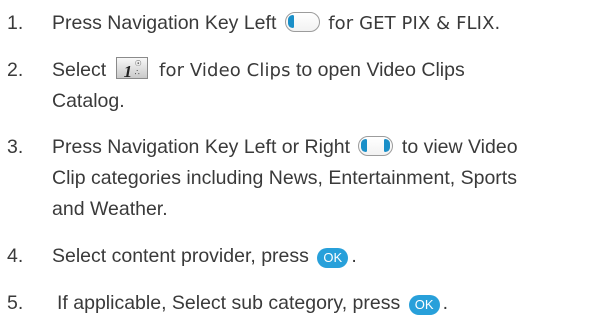  What do you see at coordinates (131, 69) in the screenshot?
I see `keypad-1-icon: 1 ☉ ∴` at bounding box center [131, 69].